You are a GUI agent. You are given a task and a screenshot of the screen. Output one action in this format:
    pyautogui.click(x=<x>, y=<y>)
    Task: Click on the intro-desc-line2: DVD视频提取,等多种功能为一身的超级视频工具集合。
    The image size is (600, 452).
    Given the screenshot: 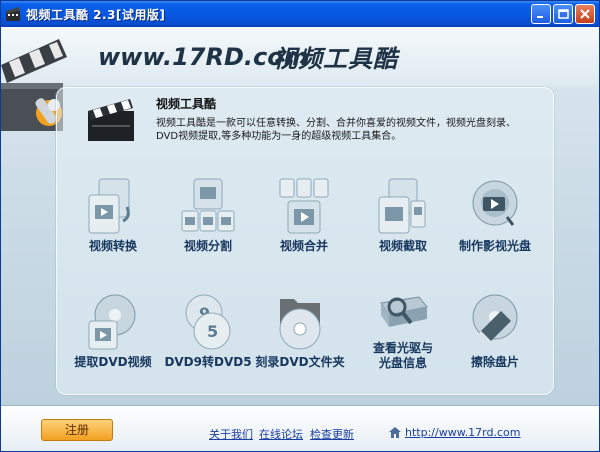 What is the action you would take?
    pyautogui.click(x=279, y=136)
    